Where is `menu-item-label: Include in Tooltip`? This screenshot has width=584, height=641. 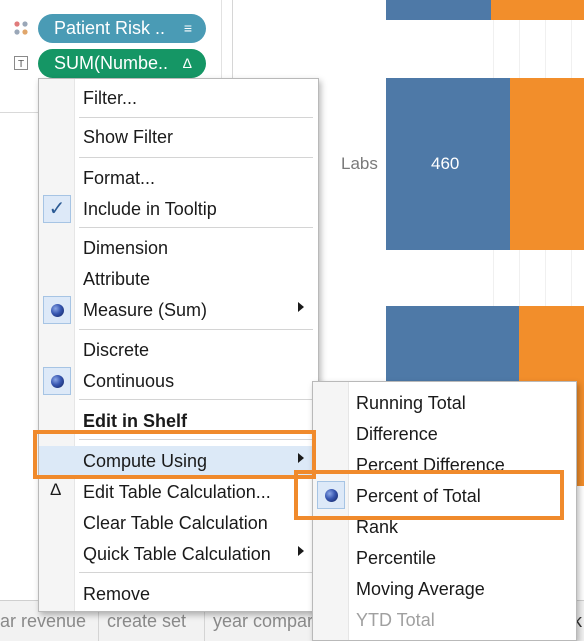 menu-item-label: Include in Tooltip is located at coordinates (150, 209).